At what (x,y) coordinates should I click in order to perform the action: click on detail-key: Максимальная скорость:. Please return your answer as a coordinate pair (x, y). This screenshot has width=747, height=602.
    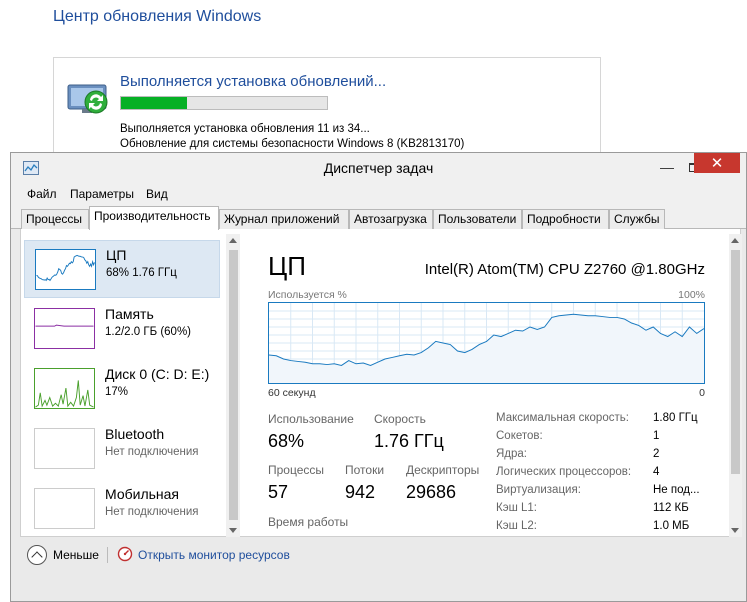
    Looking at the image, I should click on (562, 418).